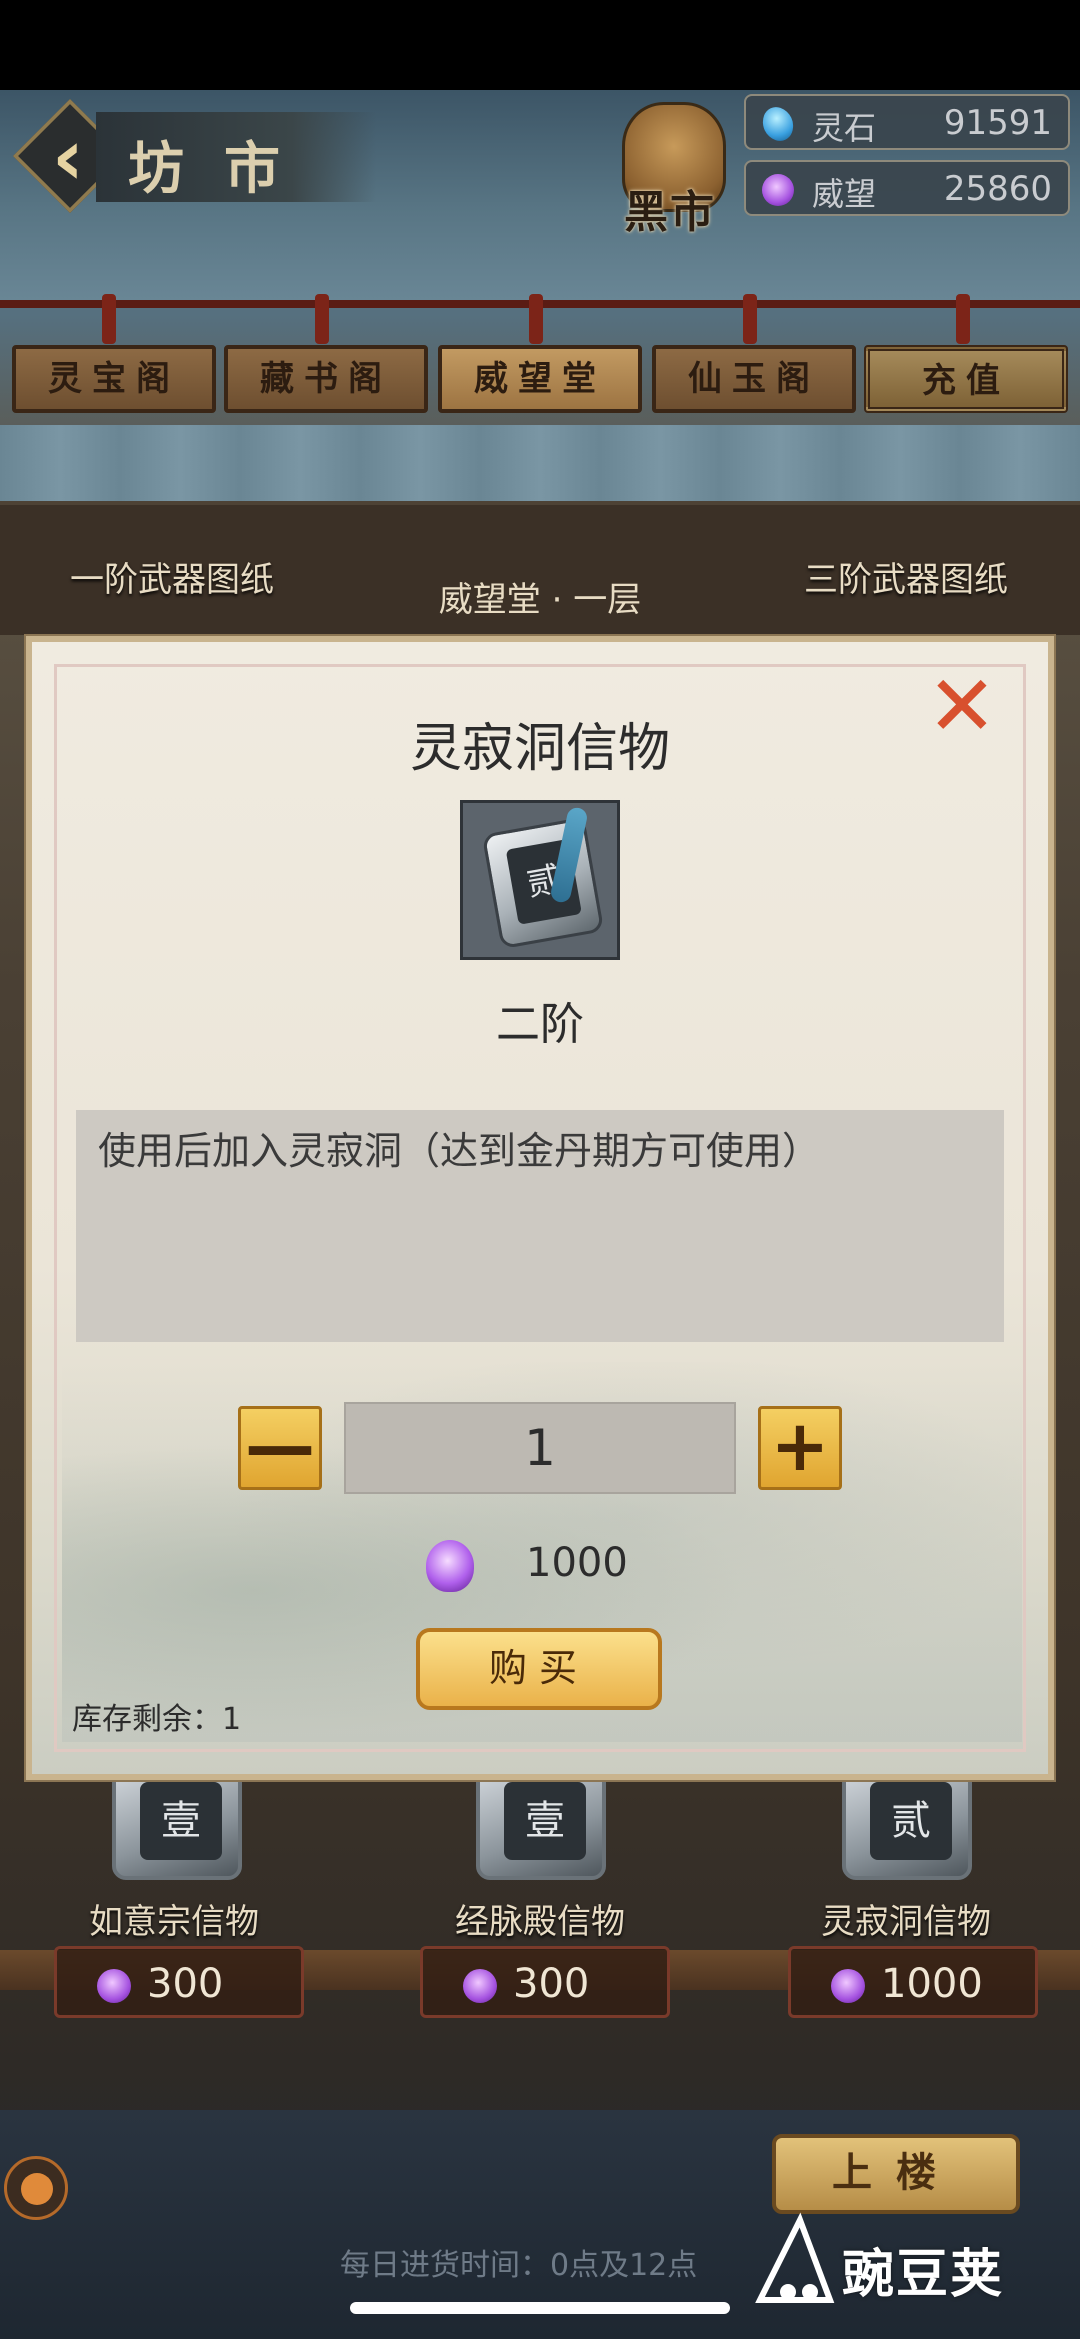  I want to click on item-grade: 二阶, so click(540, 1024).